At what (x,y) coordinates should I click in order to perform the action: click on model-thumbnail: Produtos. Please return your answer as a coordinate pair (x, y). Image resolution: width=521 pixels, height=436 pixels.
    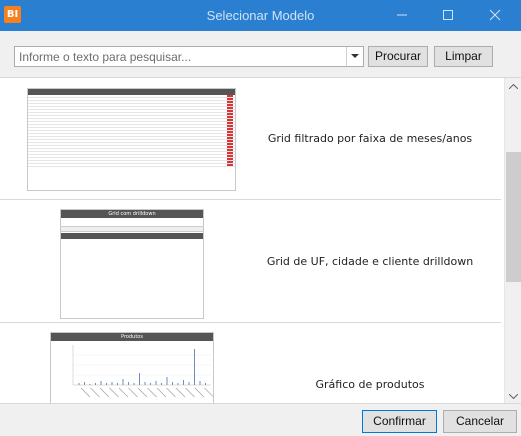
    Looking at the image, I should click on (132, 367).